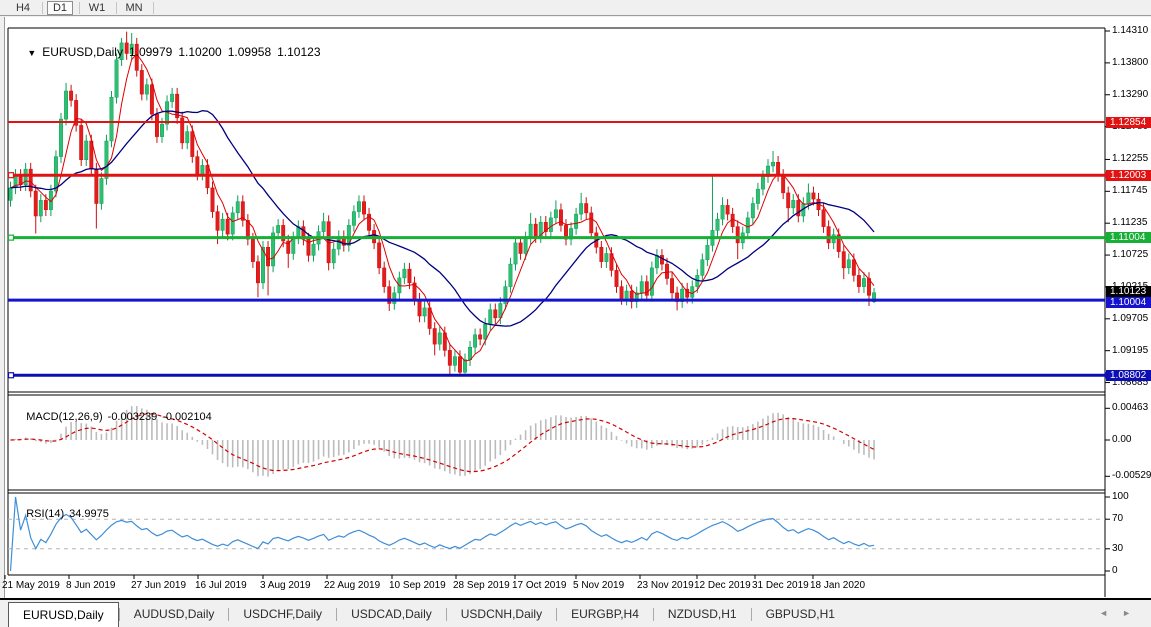 This screenshot has height=627, width=1151. What do you see at coordinates (1115, 570) in the screenshot?
I see `rsi-axis-label: 0` at bounding box center [1115, 570].